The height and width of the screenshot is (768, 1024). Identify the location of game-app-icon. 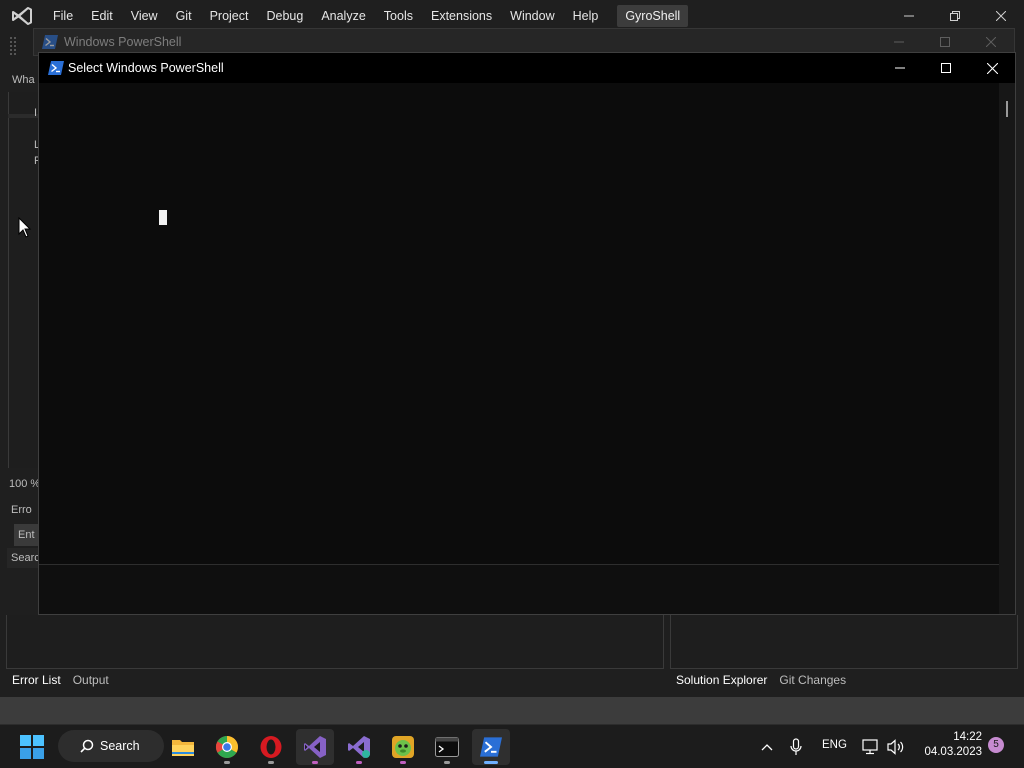
(403, 747).